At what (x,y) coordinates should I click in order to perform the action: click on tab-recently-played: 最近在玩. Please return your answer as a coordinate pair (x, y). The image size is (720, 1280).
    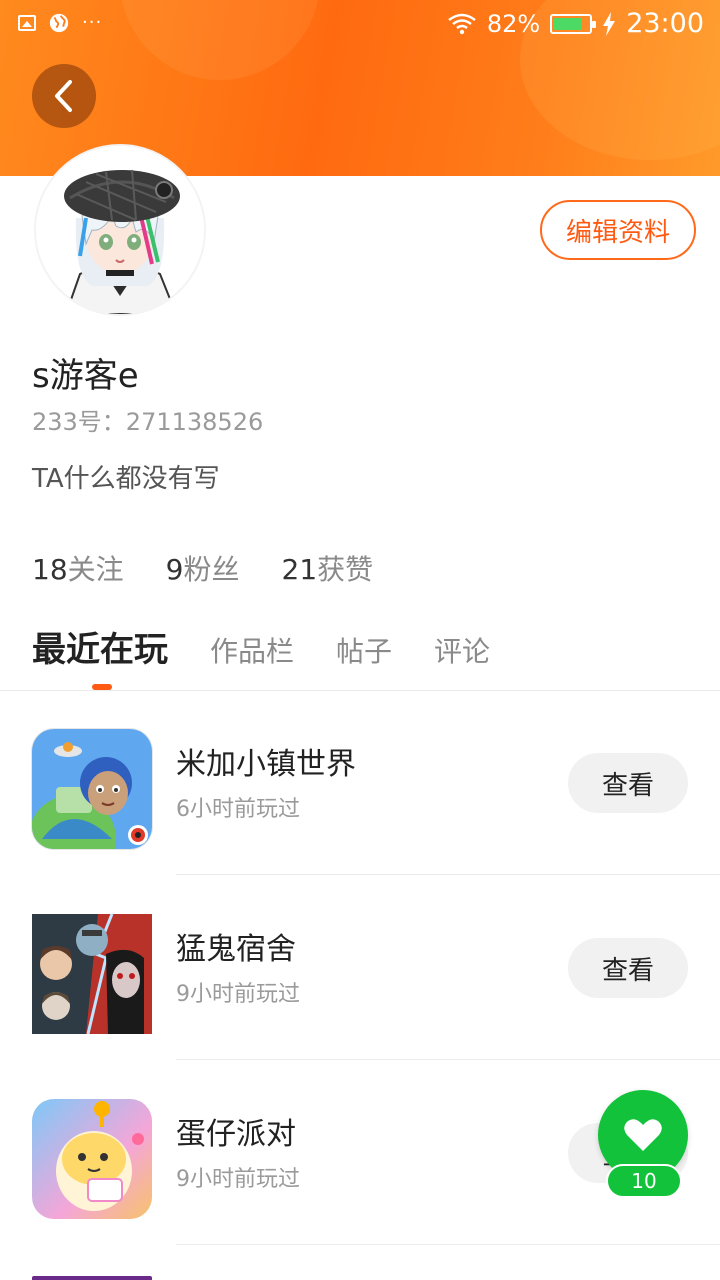
    Looking at the image, I should click on (100, 646).